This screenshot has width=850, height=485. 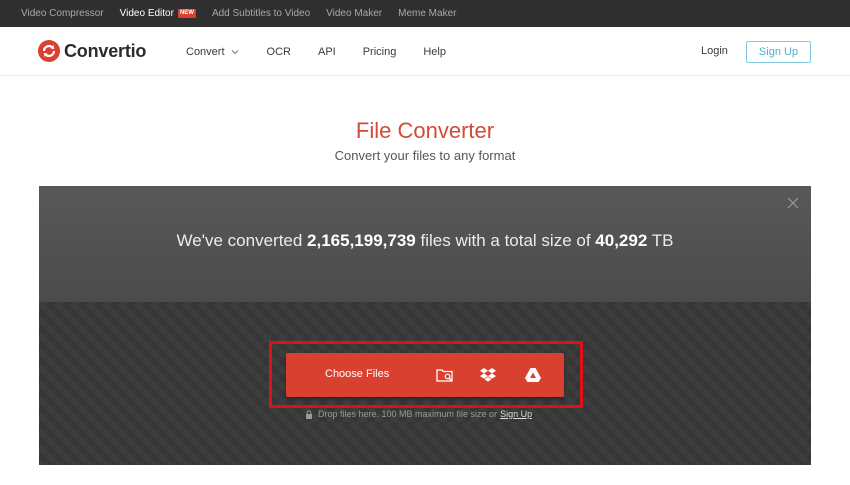 I want to click on page-subtitle: Convert your files to any format, so click(x=425, y=155).